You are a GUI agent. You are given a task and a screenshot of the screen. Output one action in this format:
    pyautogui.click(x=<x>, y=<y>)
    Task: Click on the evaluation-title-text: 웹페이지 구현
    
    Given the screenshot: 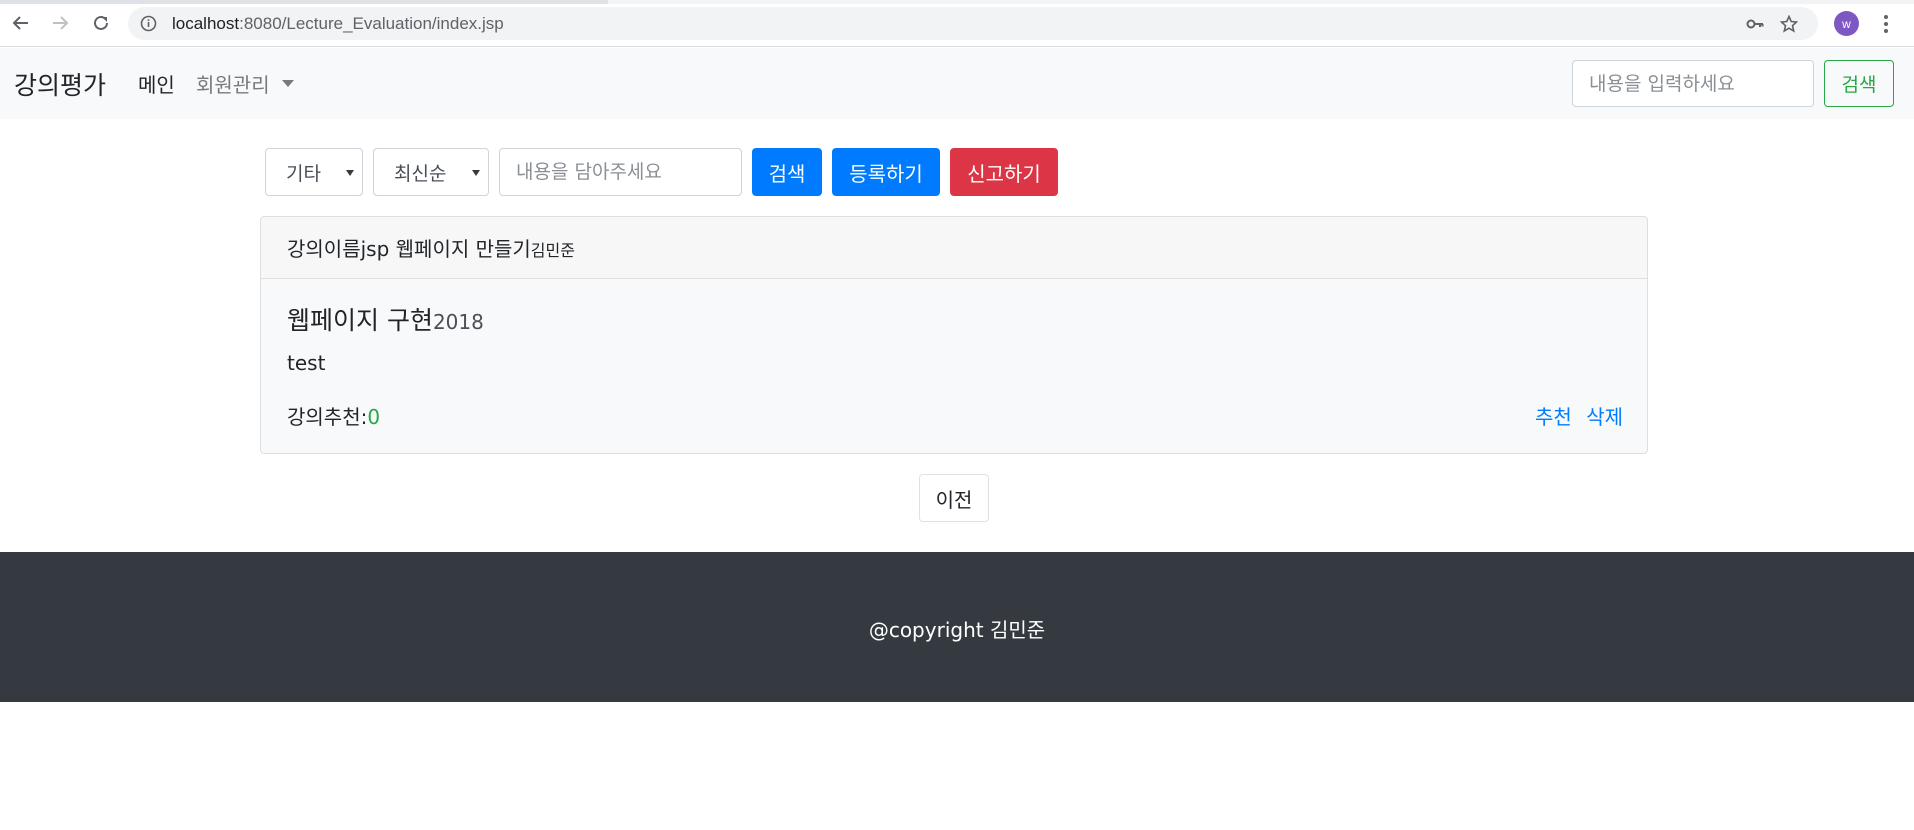 What is the action you would take?
    pyautogui.click(x=360, y=320)
    